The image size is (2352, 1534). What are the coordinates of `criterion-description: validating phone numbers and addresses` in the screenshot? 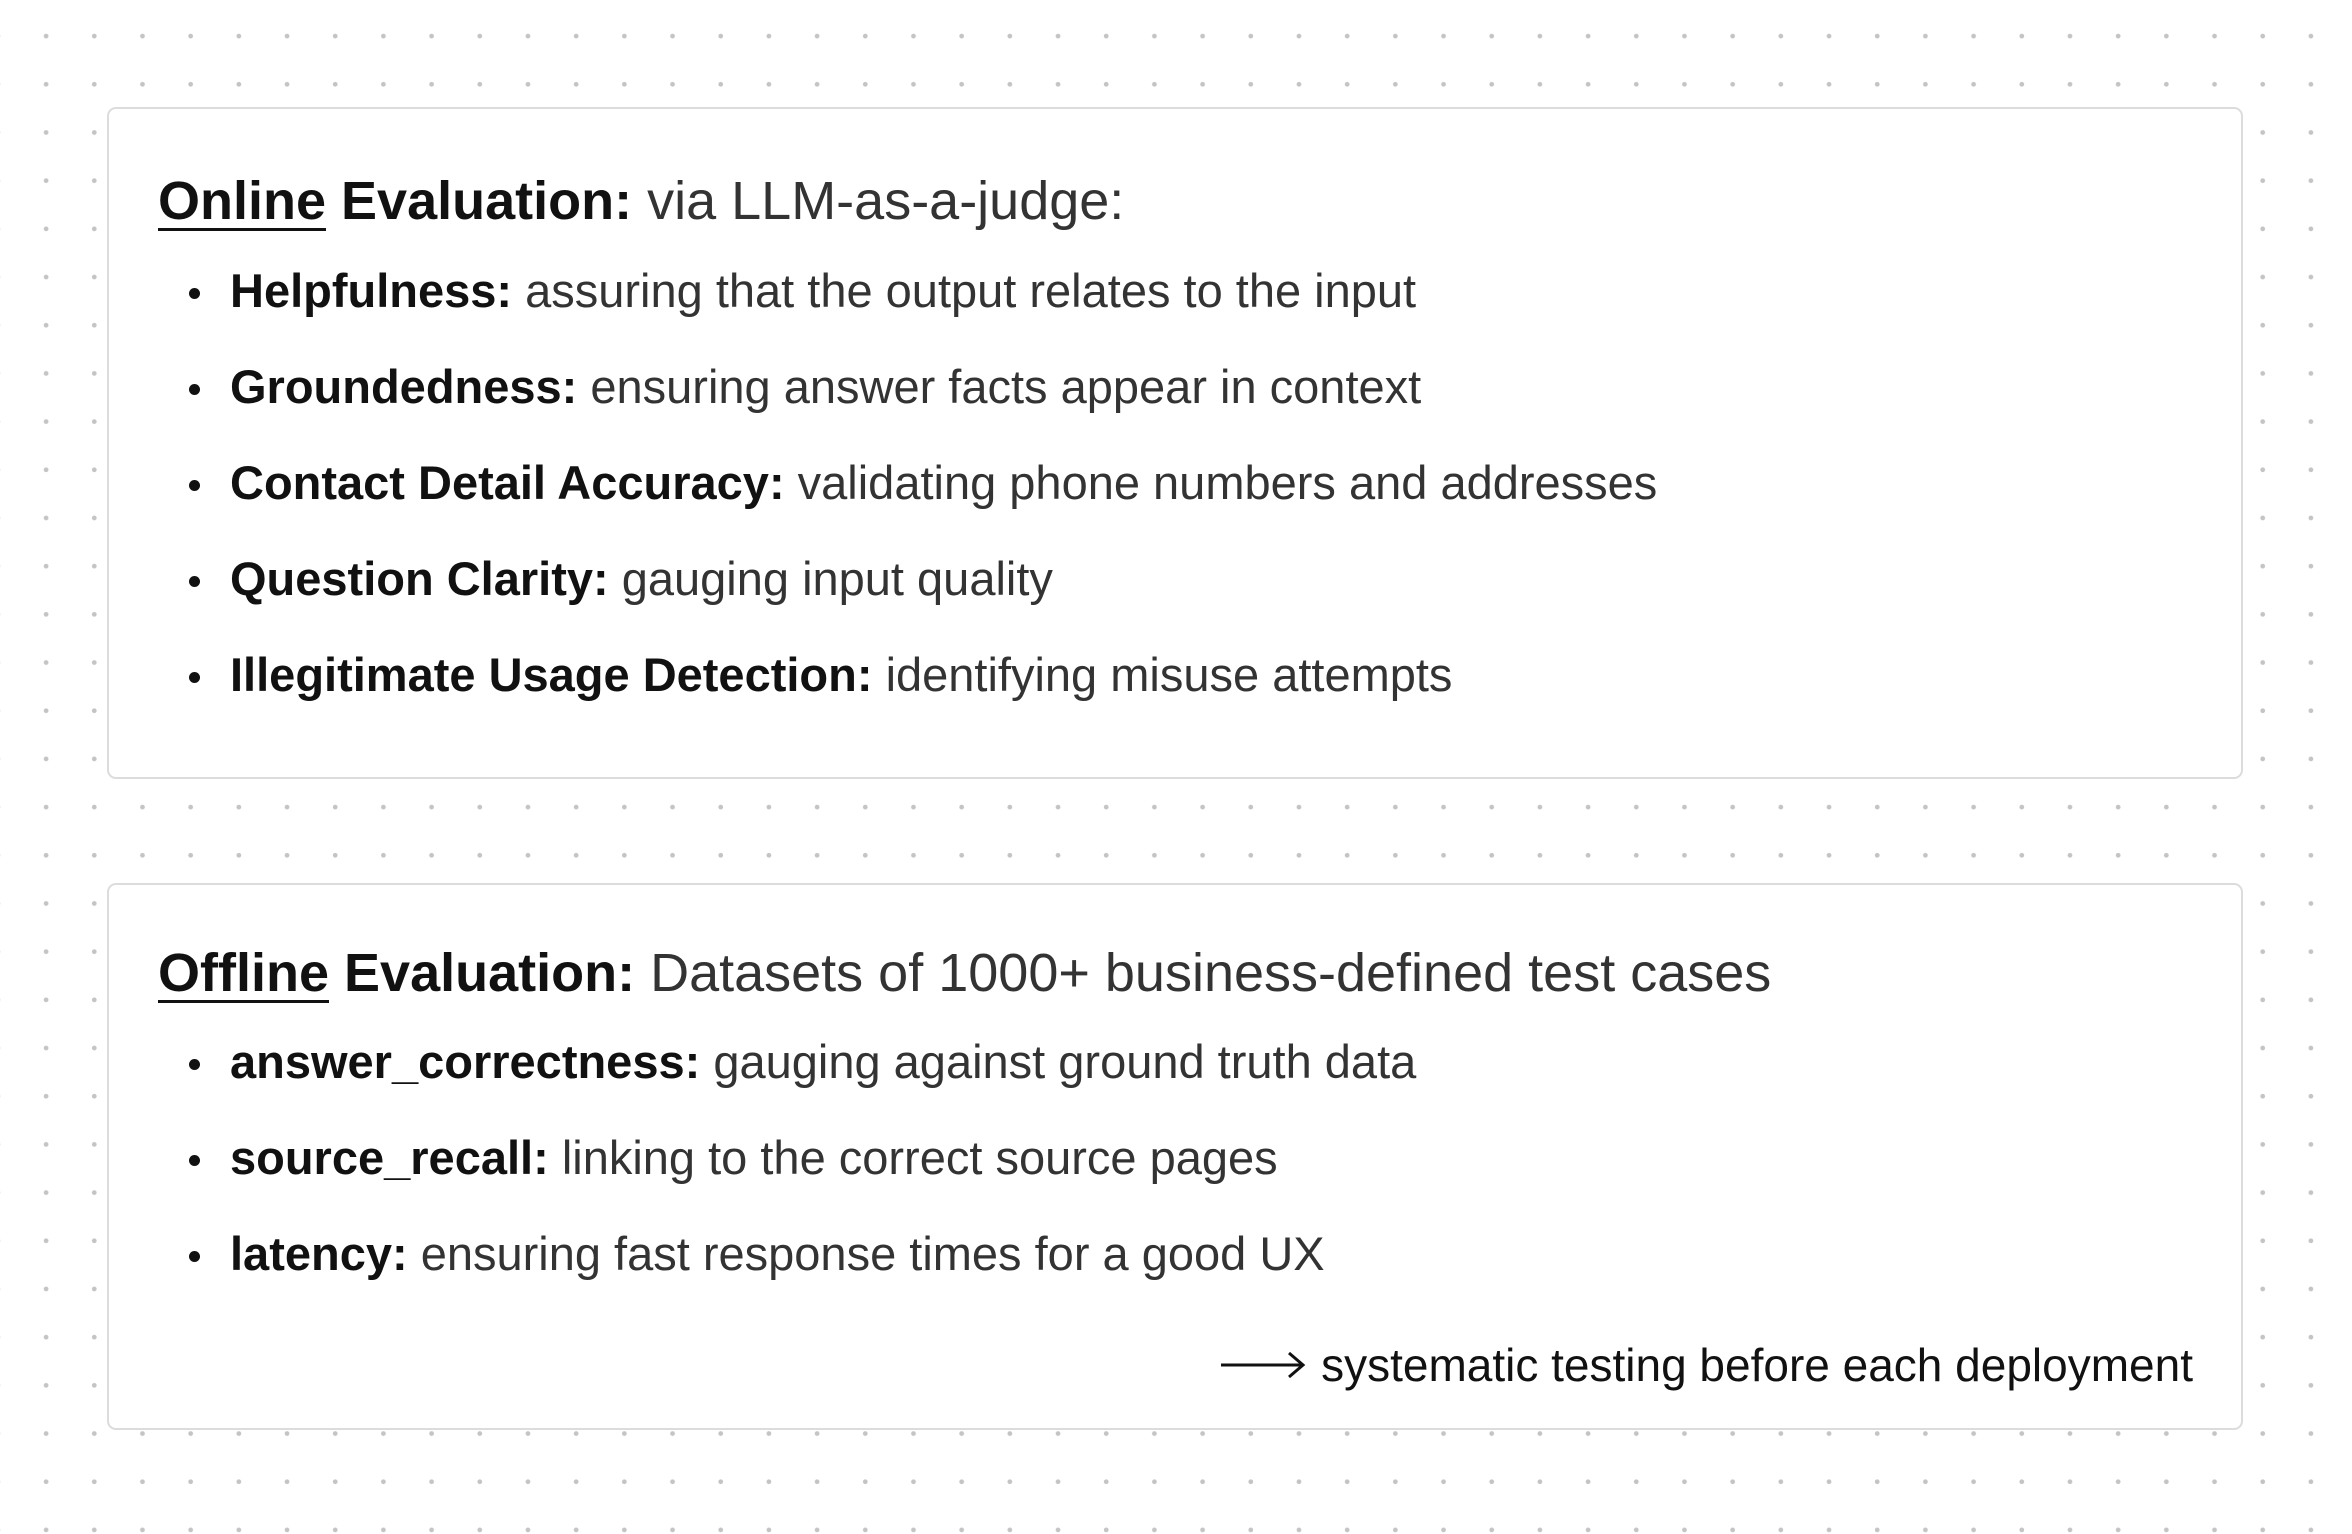 It's located at (1227, 482).